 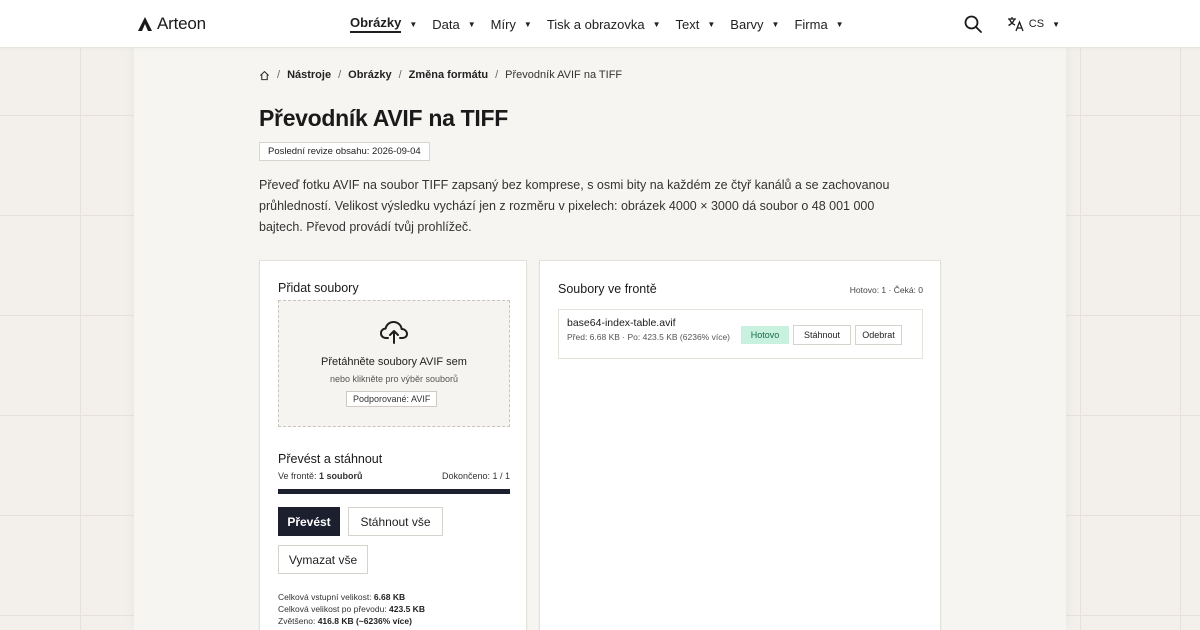 I want to click on nav-item-images: Obrázky ▼, so click(x=383, y=24).